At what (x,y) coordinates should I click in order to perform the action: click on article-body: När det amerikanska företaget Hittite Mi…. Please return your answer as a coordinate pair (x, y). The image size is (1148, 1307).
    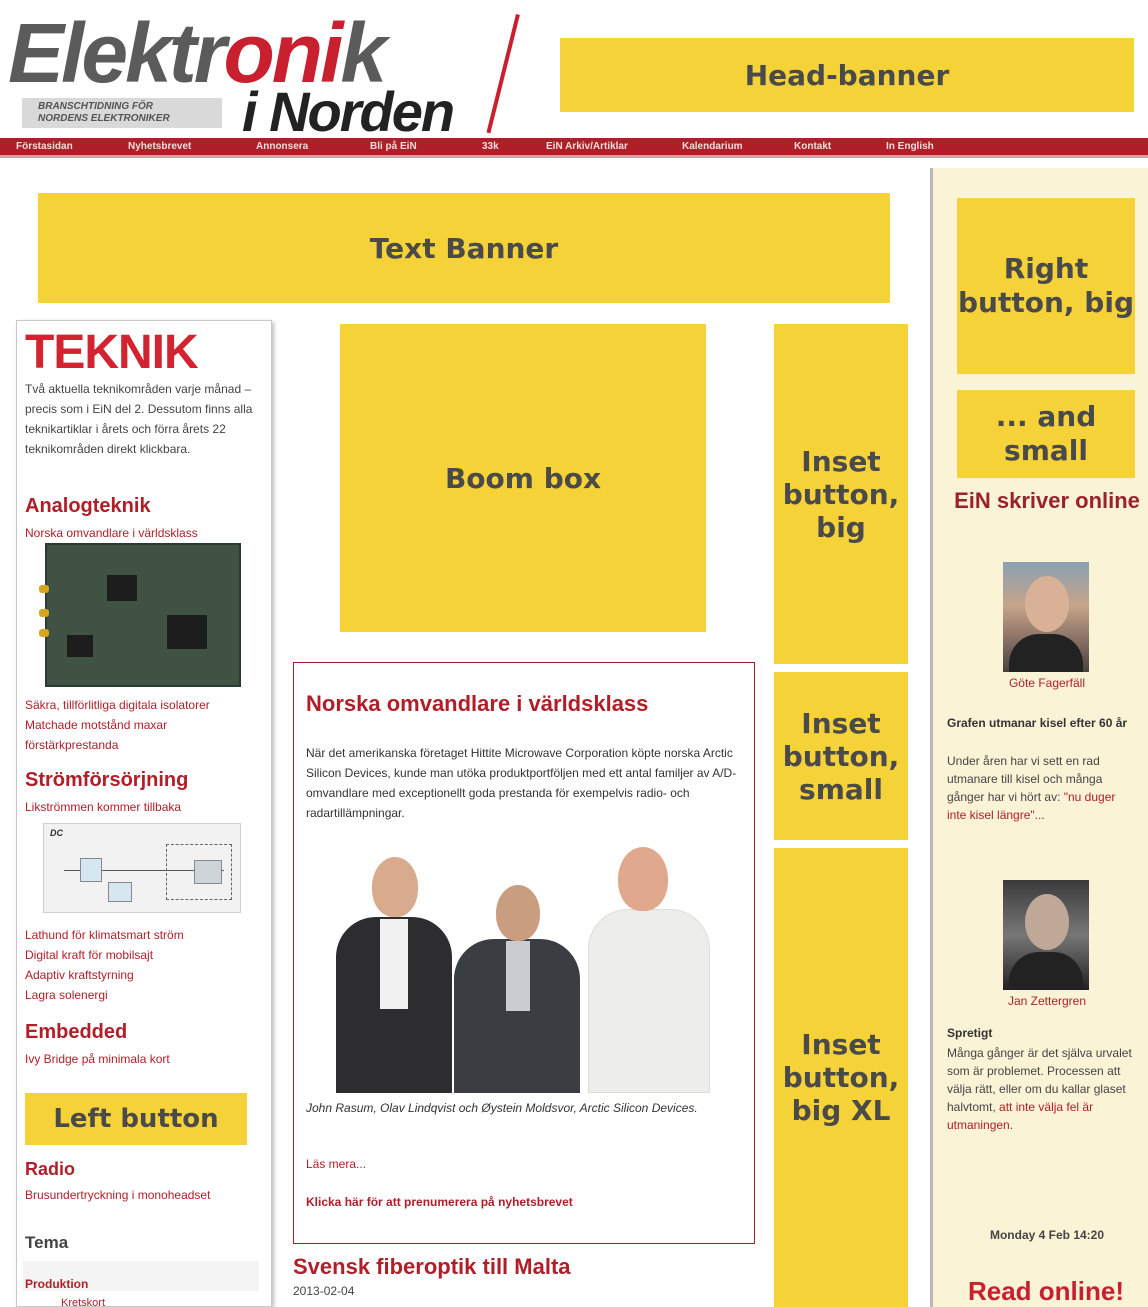
    Looking at the image, I should click on (521, 783).